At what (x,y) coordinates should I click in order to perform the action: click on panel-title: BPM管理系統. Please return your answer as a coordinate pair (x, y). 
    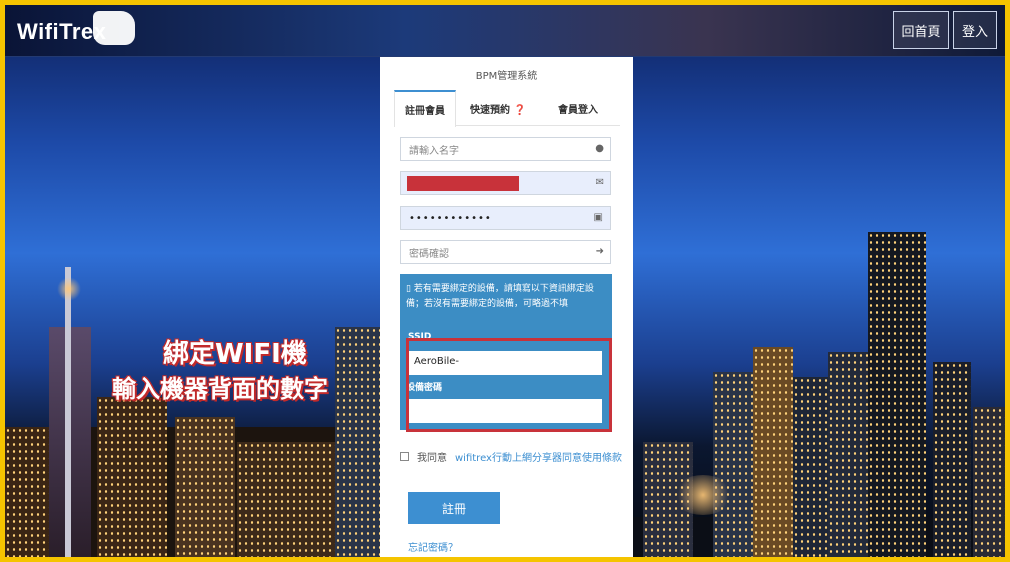
    Looking at the image, I should click on (506, 76).